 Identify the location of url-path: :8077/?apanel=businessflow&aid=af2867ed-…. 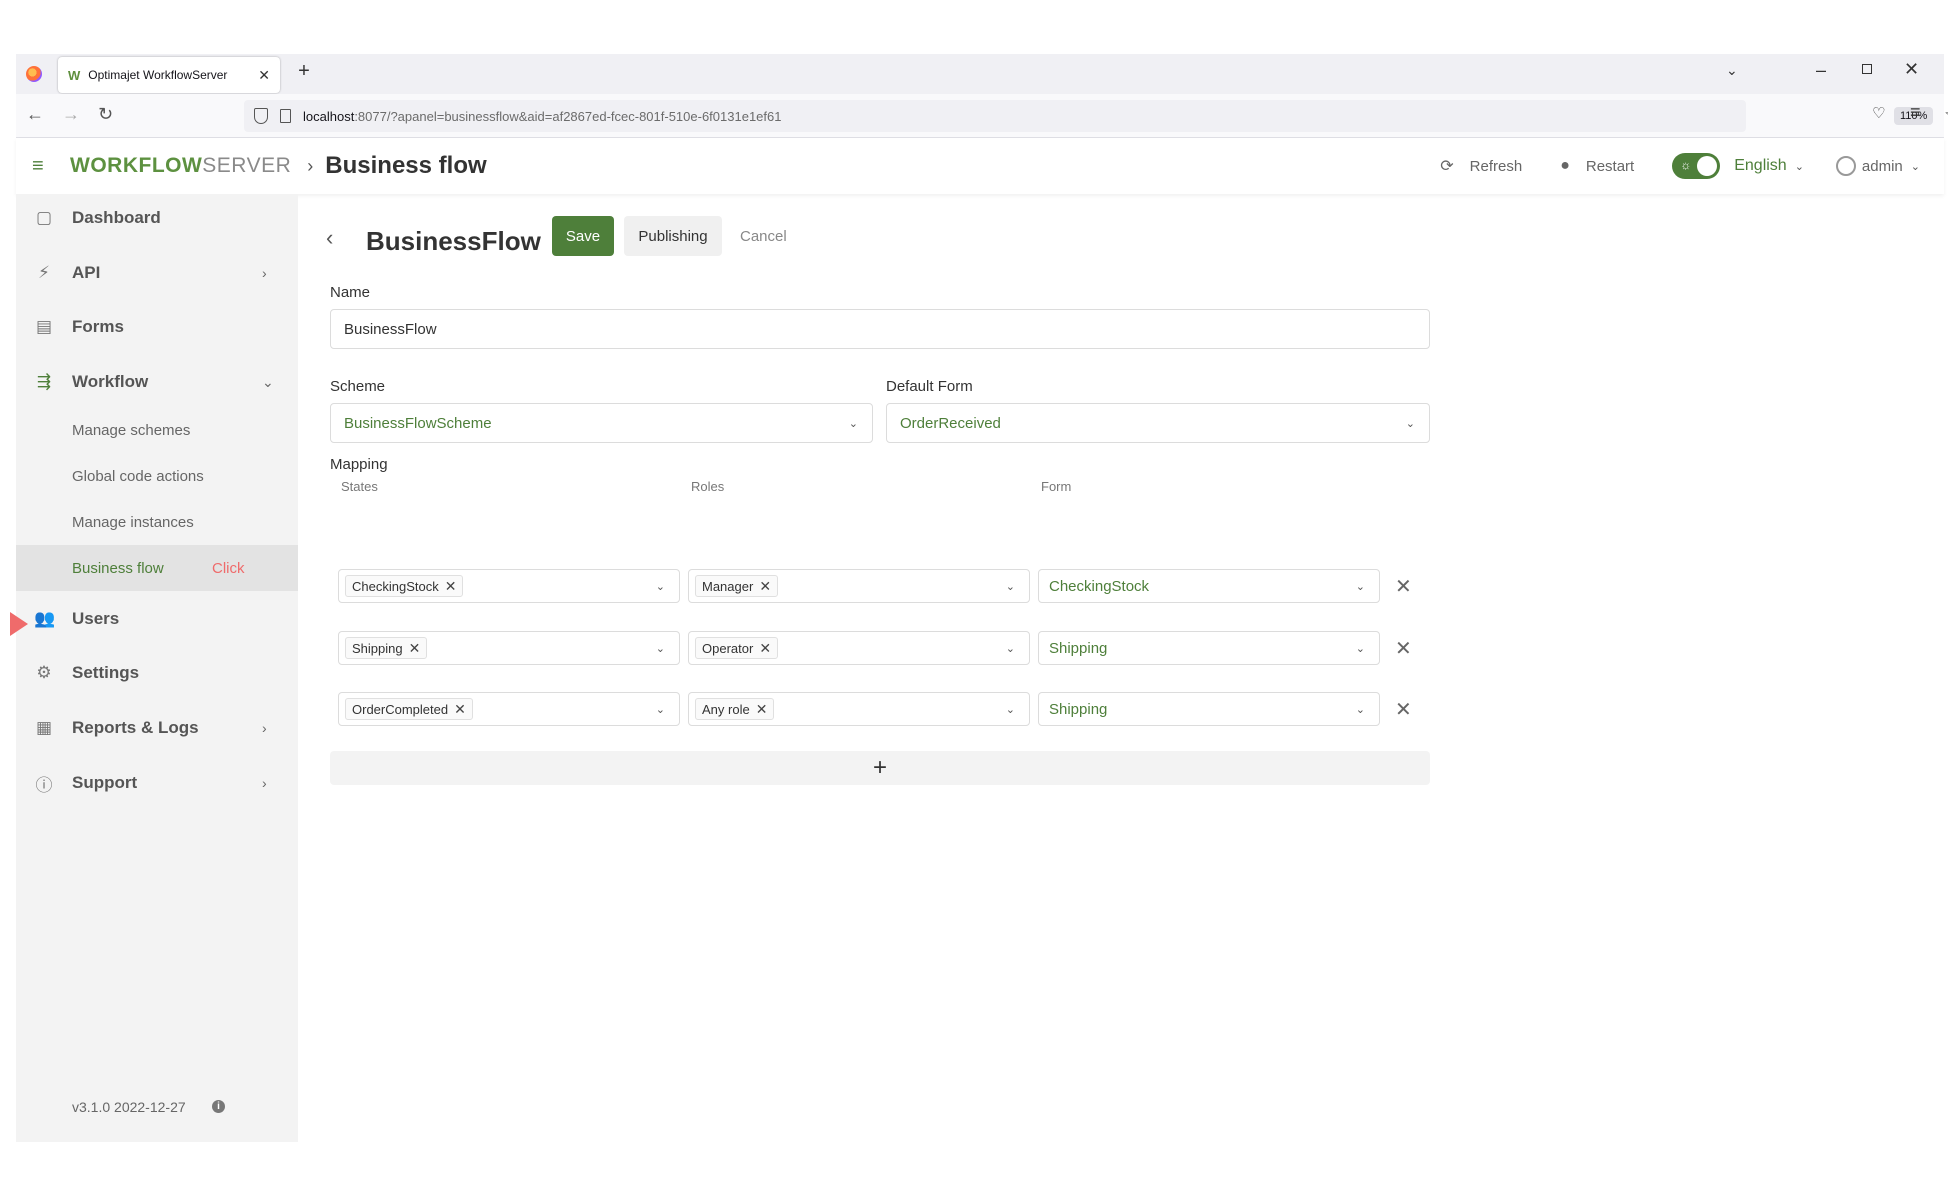
(568, 116).